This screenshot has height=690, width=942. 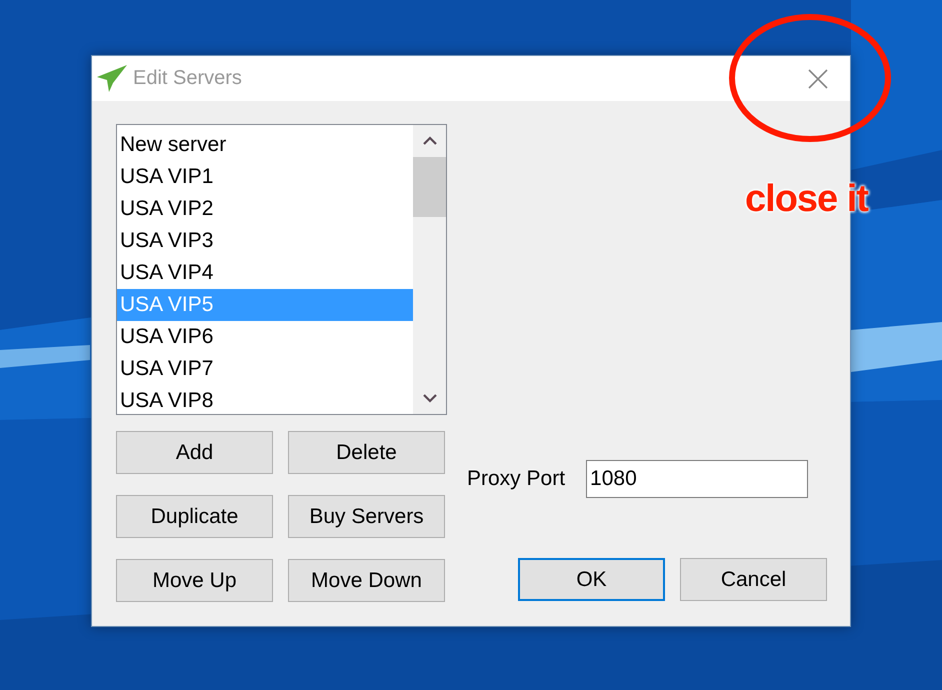 What do you see at coordinates (194, 452) in the screenshot?
I see `list-button: Add` at bounding box center [194, 452].